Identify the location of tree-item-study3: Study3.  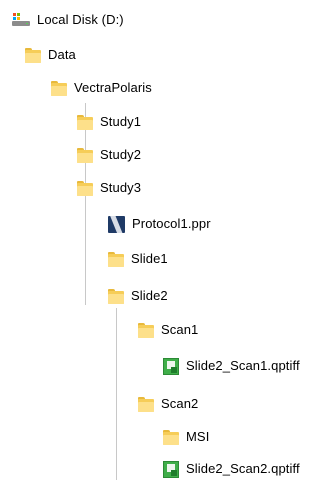
(109, 188).